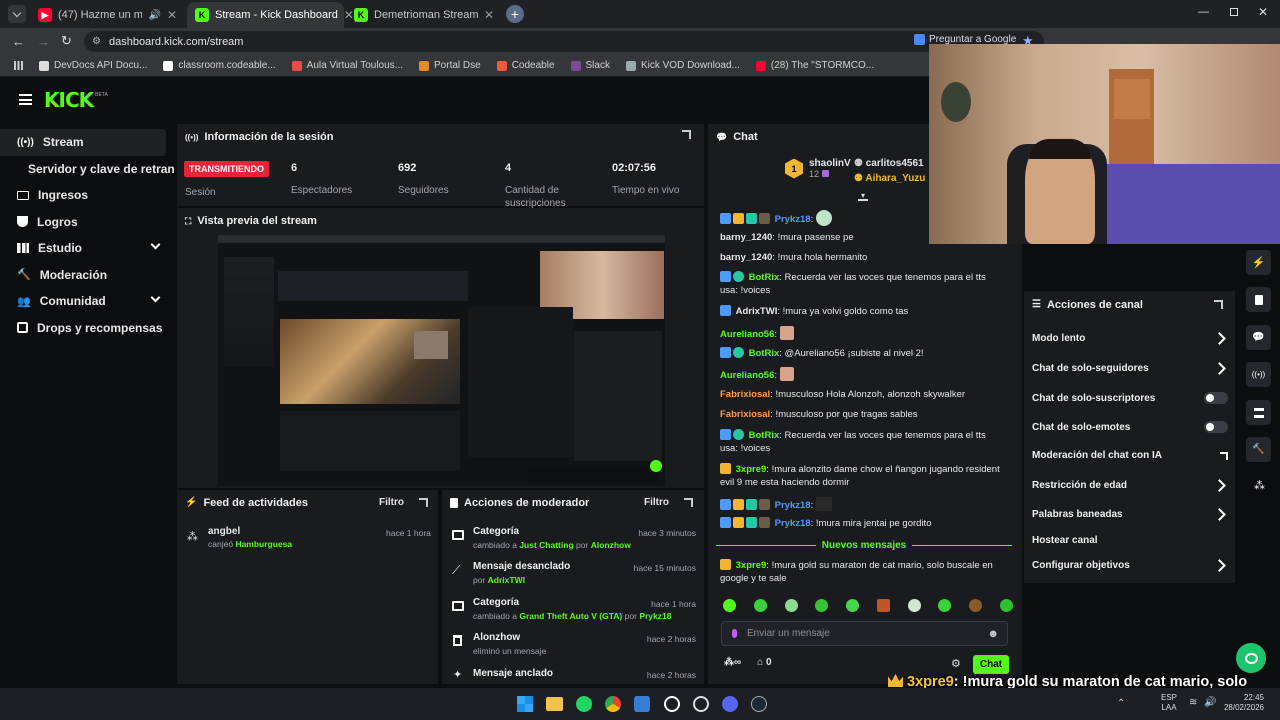 This screenshot has height=720, width=1280. I want to click on volume-icon: 🔊, so click(1210, 702).